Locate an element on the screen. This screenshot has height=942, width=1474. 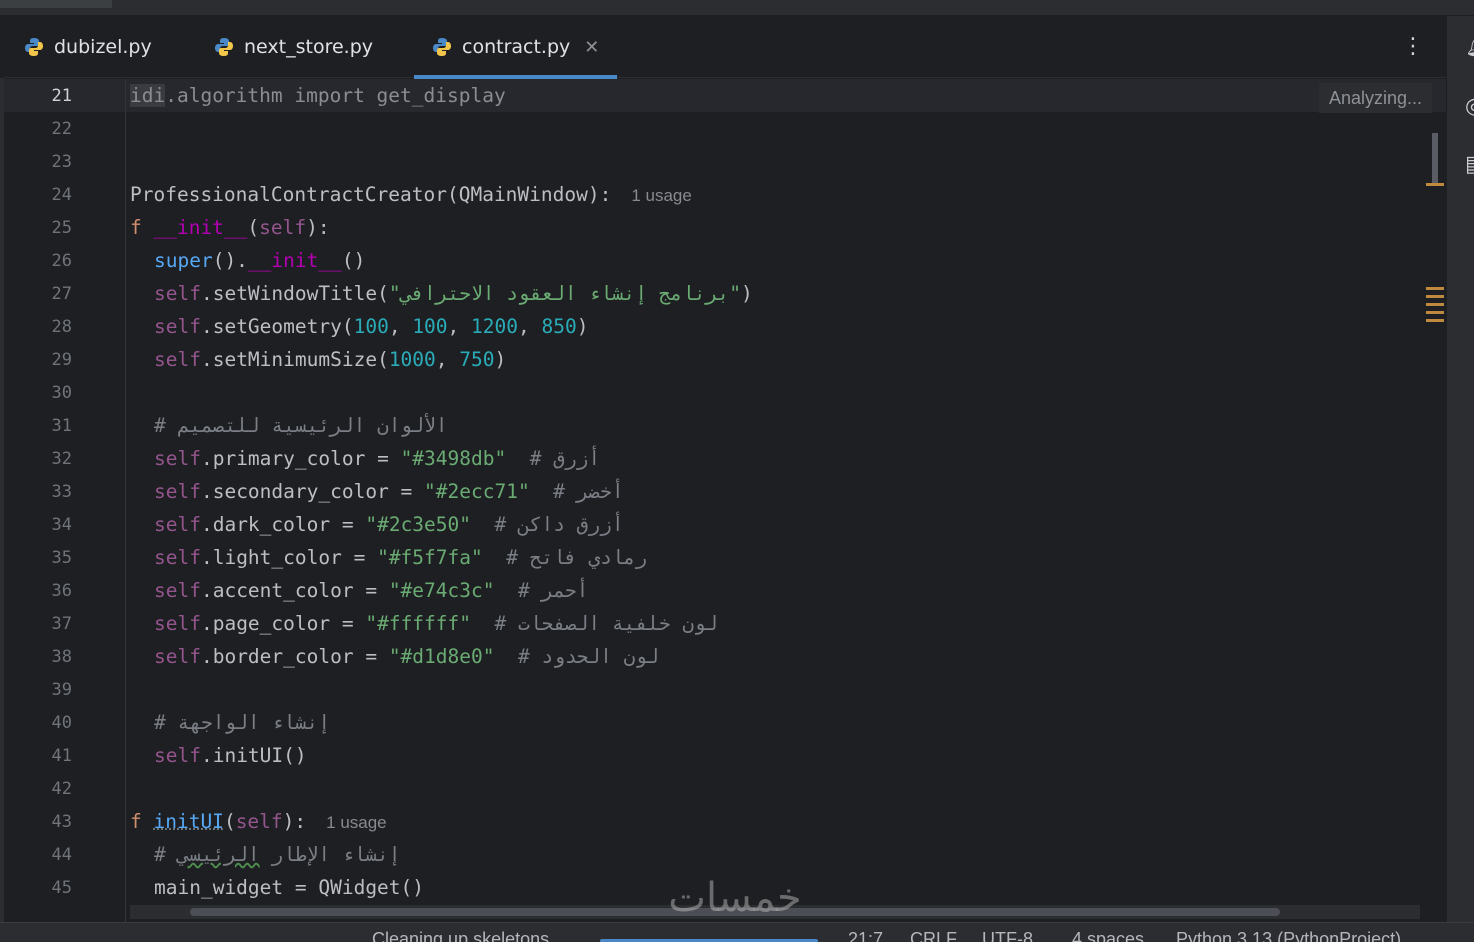
line-number: 32 is located at coordinates (61, 459).